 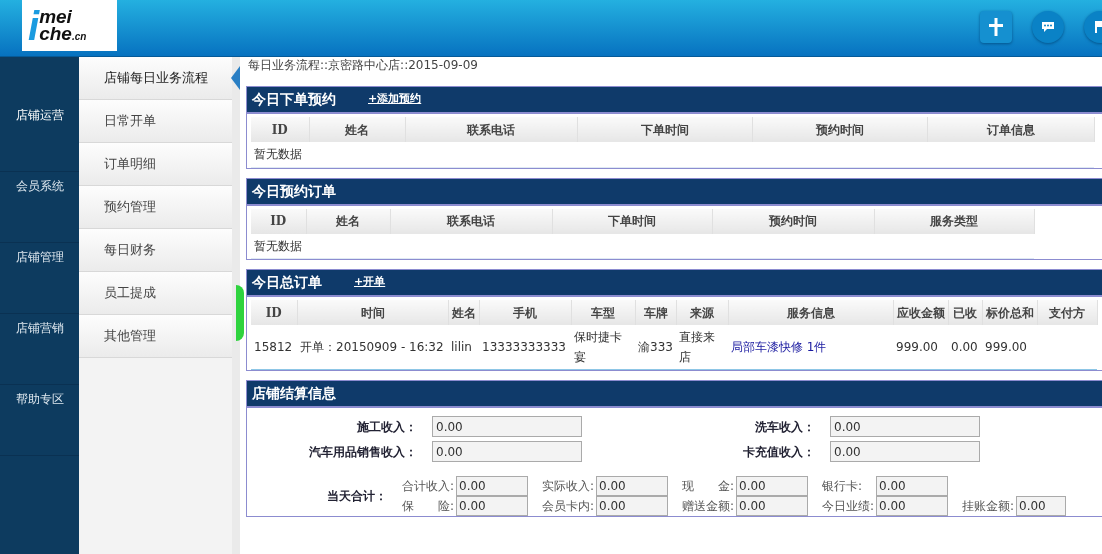 I want to click on panel-title: 今日预约订单, so click(x=294, y=191).